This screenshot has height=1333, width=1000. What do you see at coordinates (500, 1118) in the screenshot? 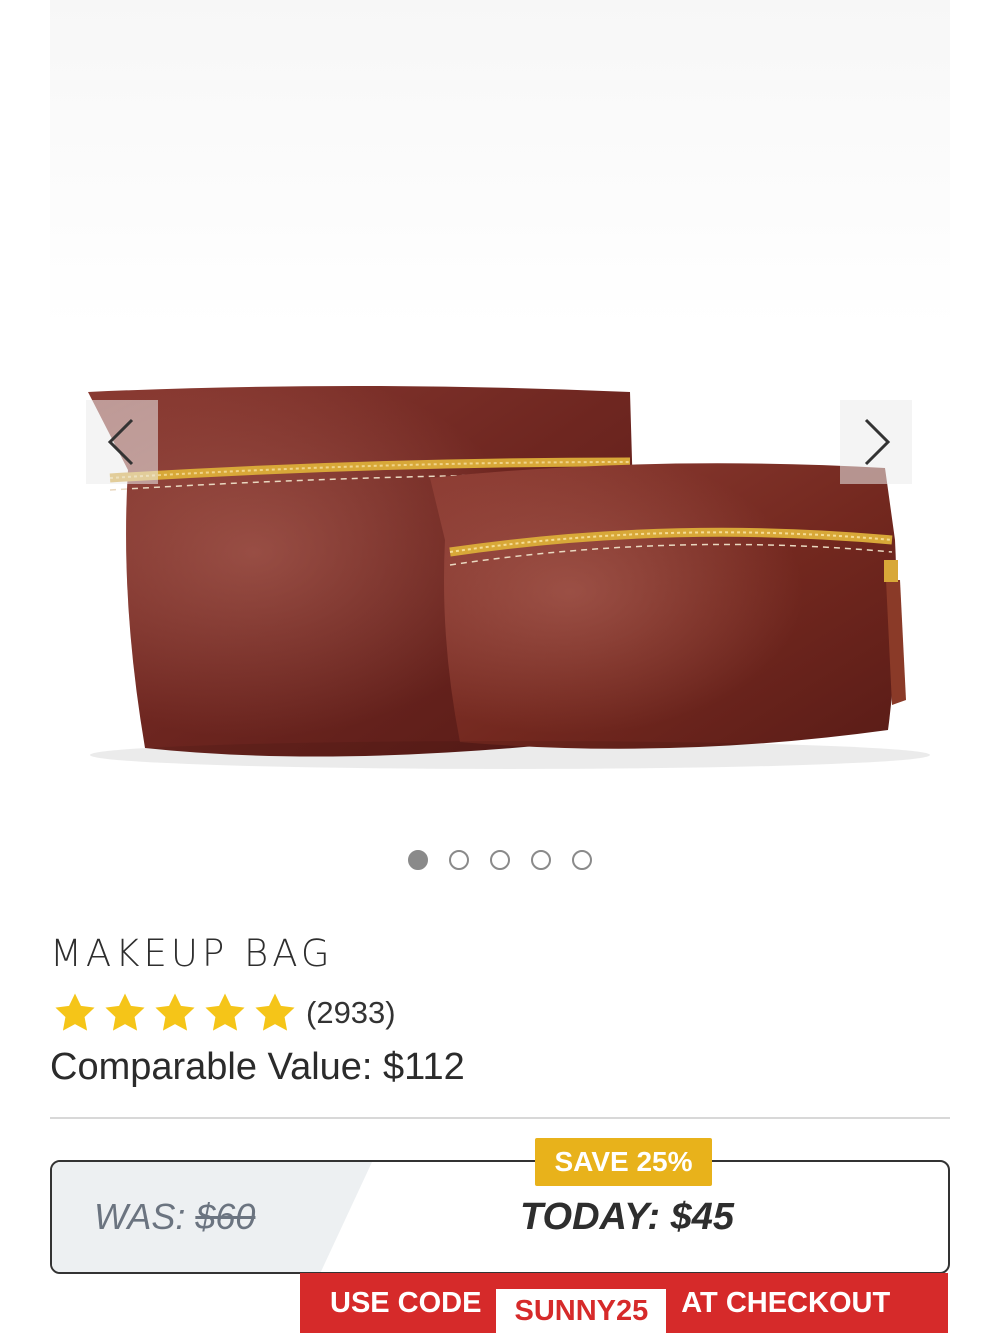
I see `divider` at bounding box center [500, 1118].